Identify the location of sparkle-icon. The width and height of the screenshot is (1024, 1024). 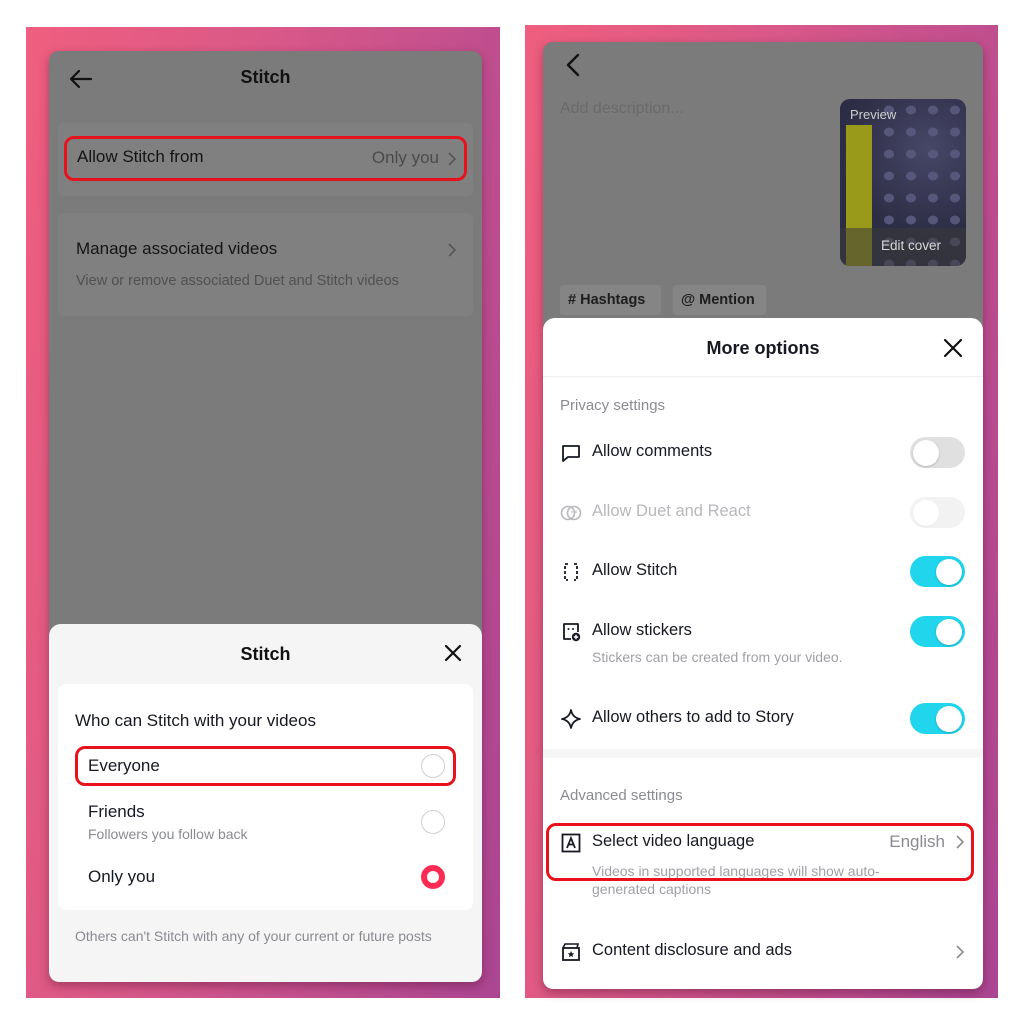
(571, 719).